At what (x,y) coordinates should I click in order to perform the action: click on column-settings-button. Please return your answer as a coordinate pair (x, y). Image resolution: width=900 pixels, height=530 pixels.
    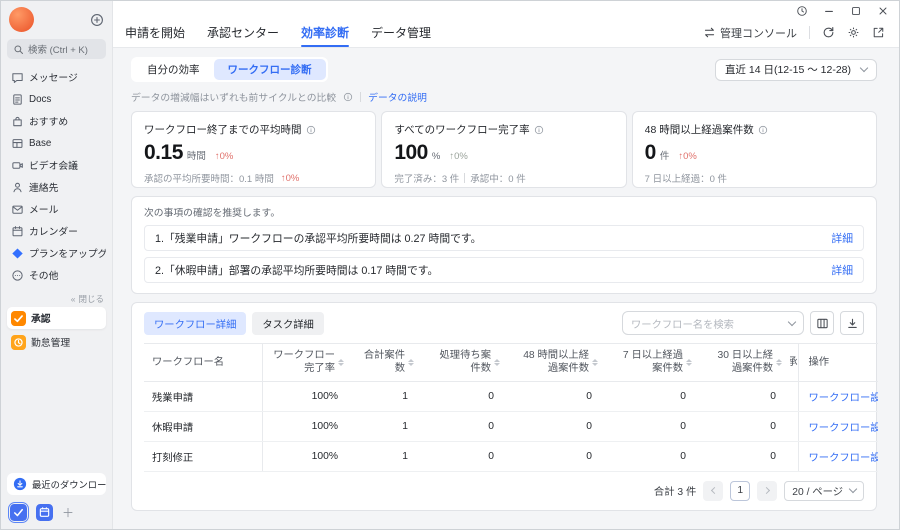
    Looking at the image, I should click on (822, 323).